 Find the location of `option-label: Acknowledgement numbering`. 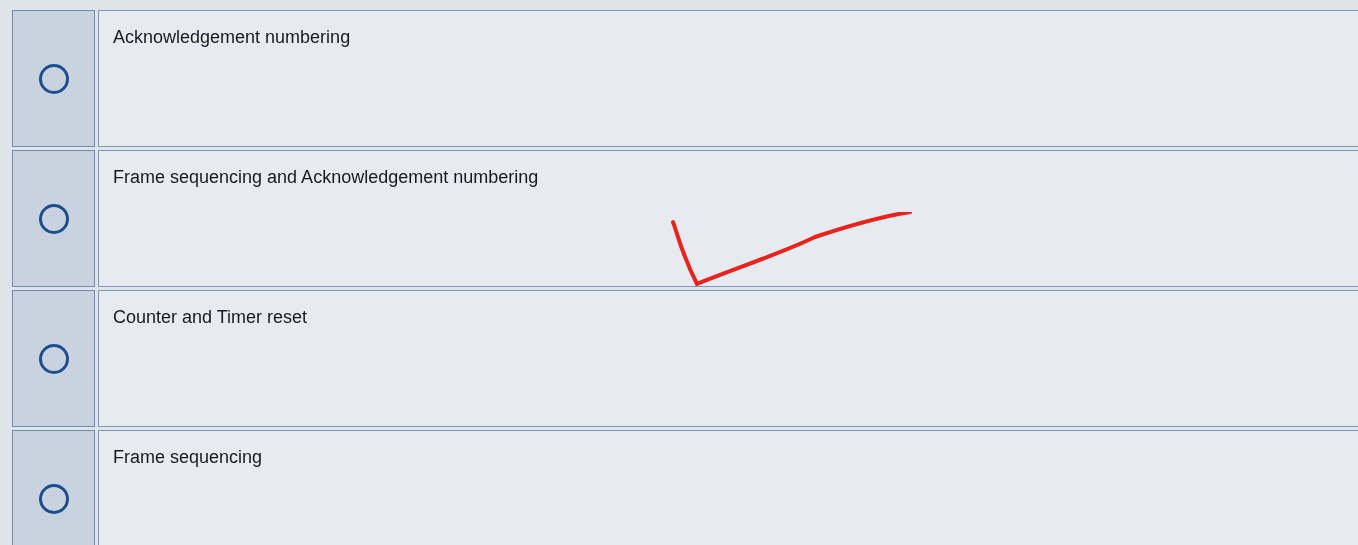

option-label: Acknowledgement numbering is located at coordinates (232, 37).